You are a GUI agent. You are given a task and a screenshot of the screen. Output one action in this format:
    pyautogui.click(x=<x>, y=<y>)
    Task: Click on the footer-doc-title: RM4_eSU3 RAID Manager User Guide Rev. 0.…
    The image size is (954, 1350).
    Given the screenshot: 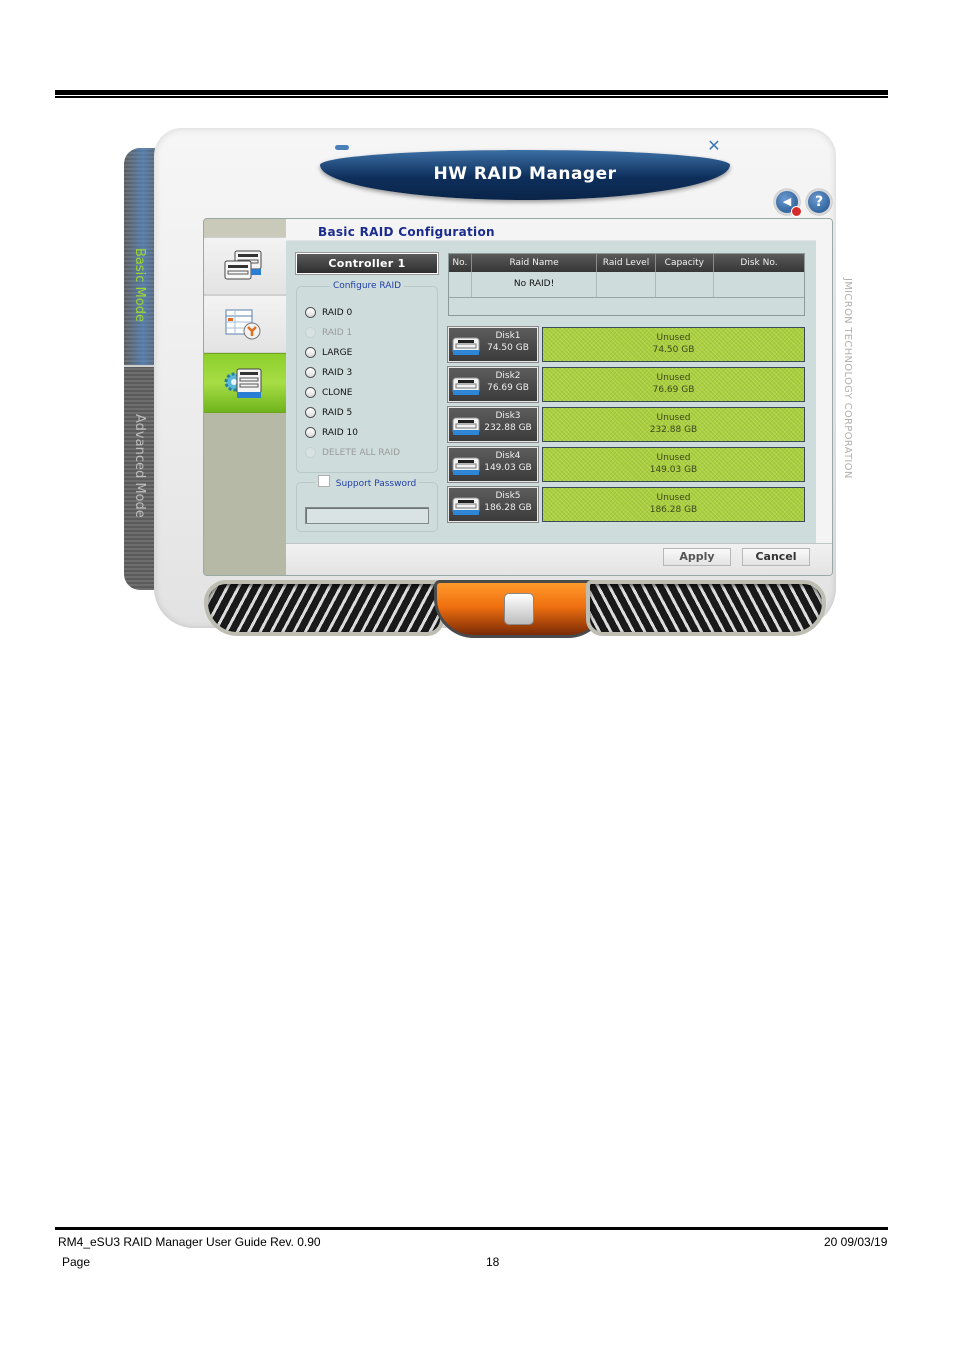 What is the action you would take?
    pyautogui.click(x=189, y=1242)
    